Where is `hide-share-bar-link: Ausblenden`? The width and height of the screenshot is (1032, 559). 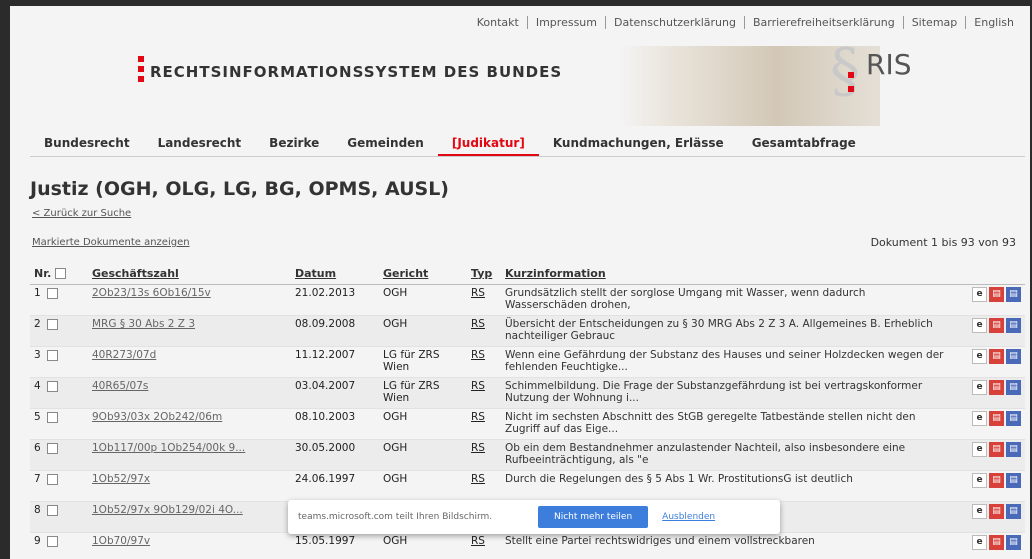
hide-share-bar-link: Ausblenden is located at coordinates (688, 517).